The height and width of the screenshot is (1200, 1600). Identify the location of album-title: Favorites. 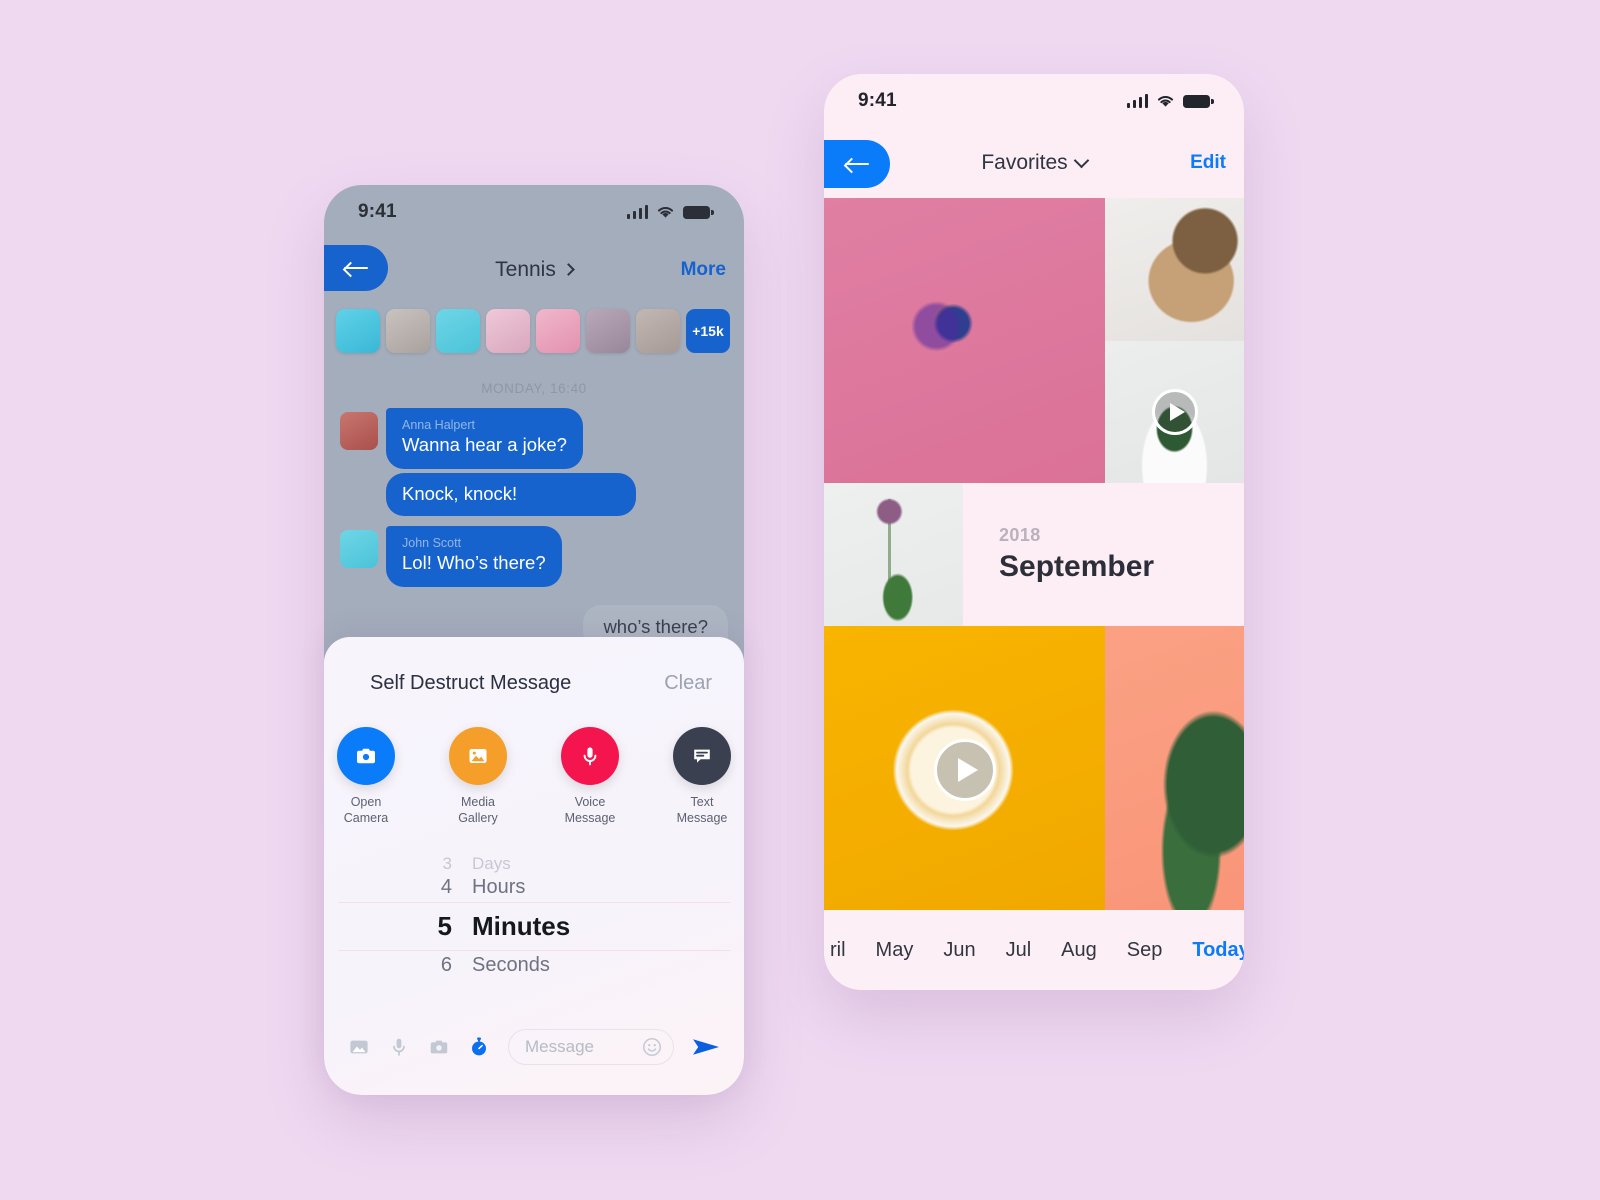
(1035, 163).